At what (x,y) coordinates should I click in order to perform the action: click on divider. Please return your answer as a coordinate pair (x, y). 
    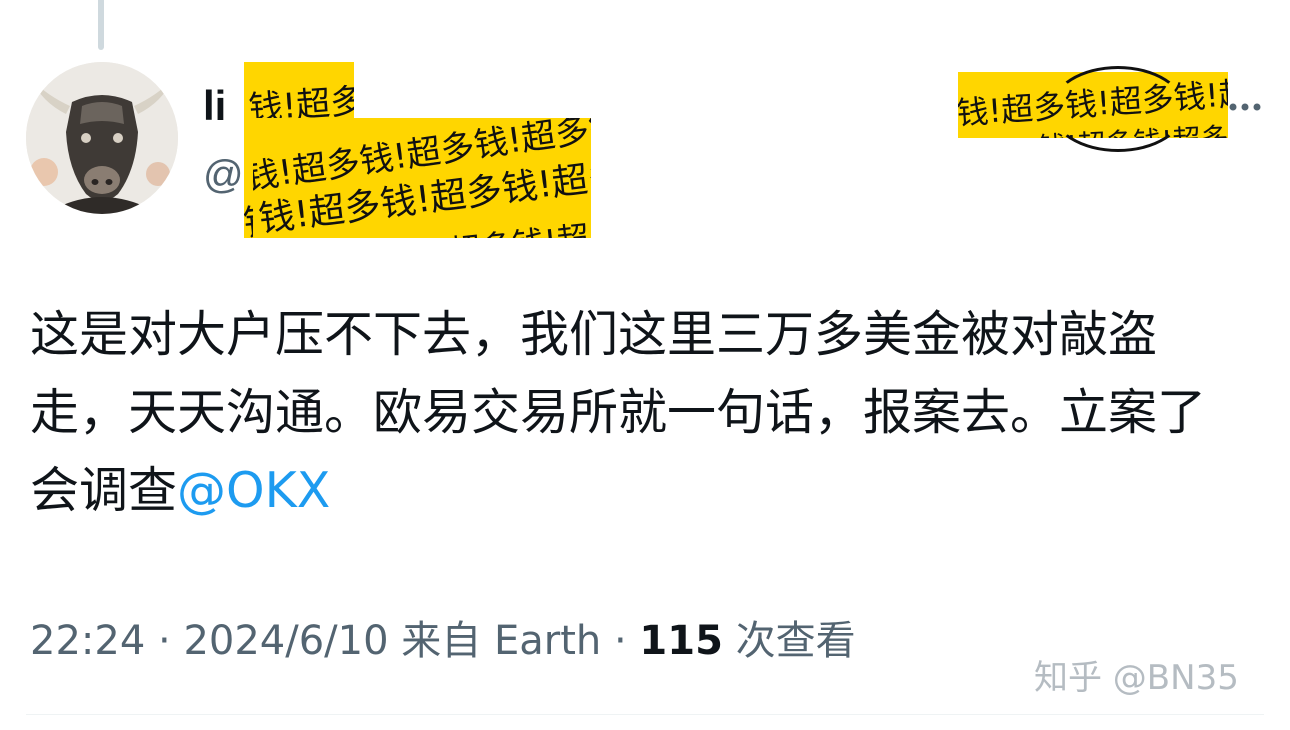
    Looking at the image, I should click on (645, 714).